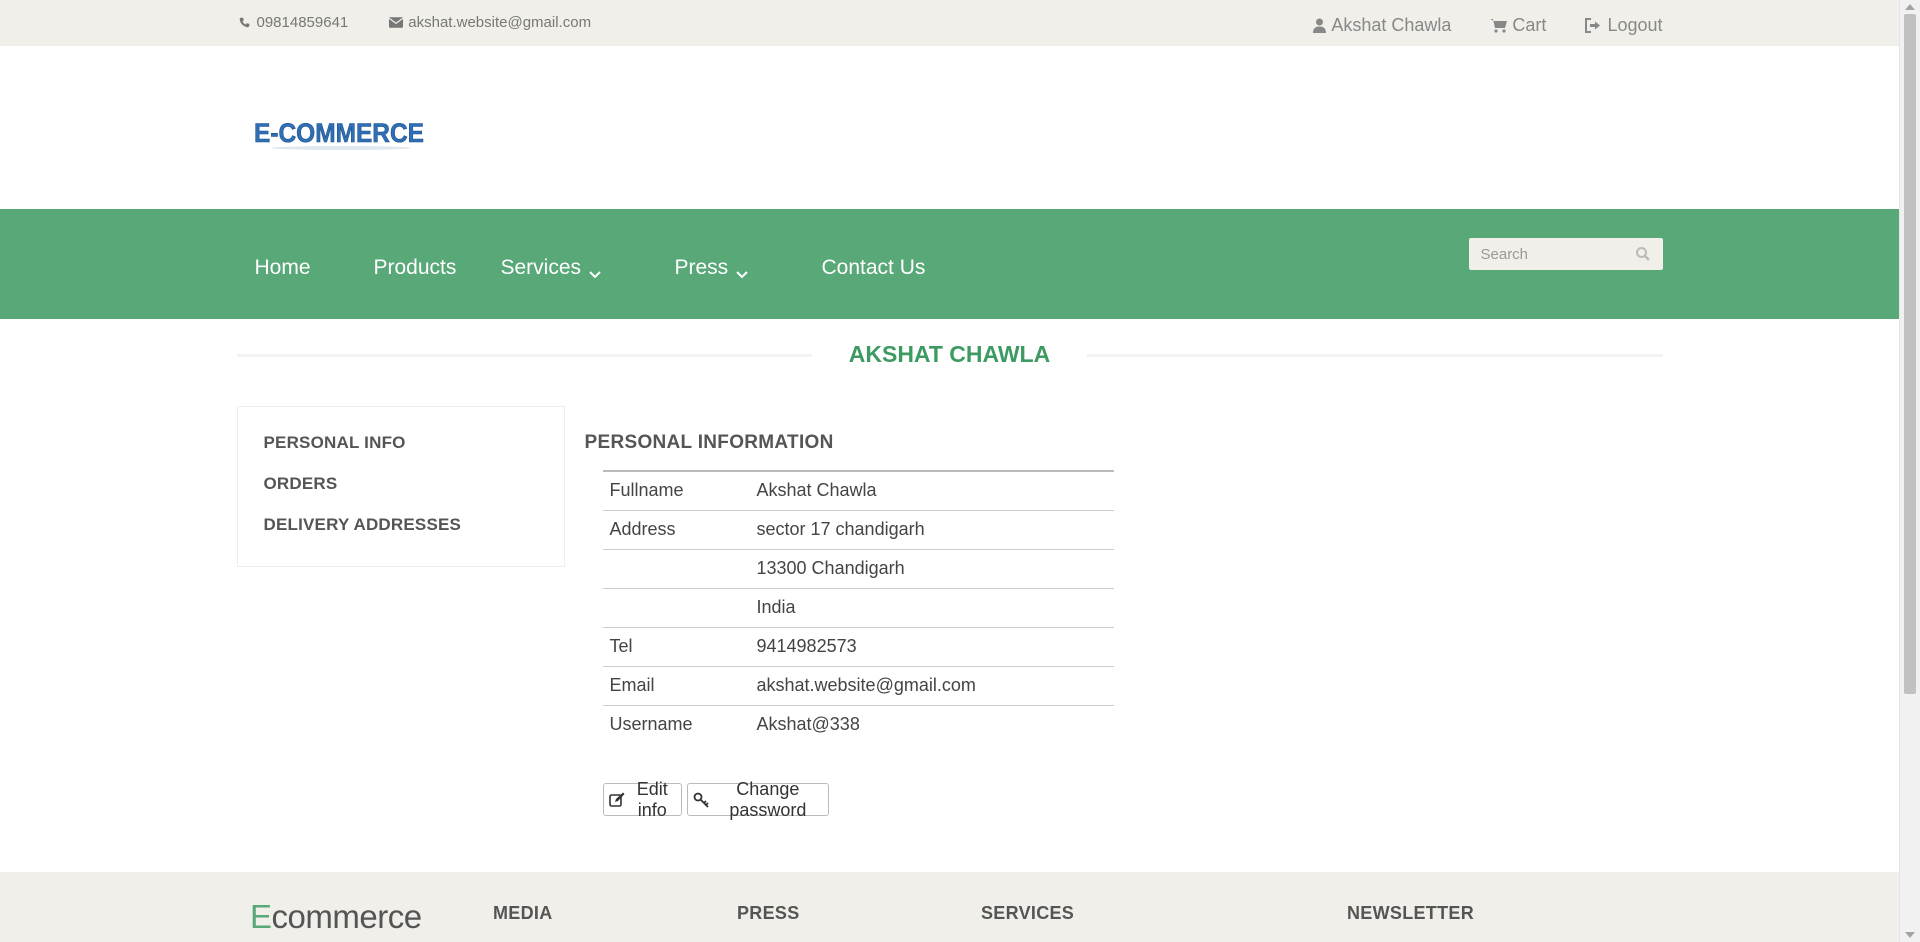  What do you see at coordinates (336, 916) in the screenshot?
I see `footer-logo: Ecommerce` at bounding box center [336, 916].